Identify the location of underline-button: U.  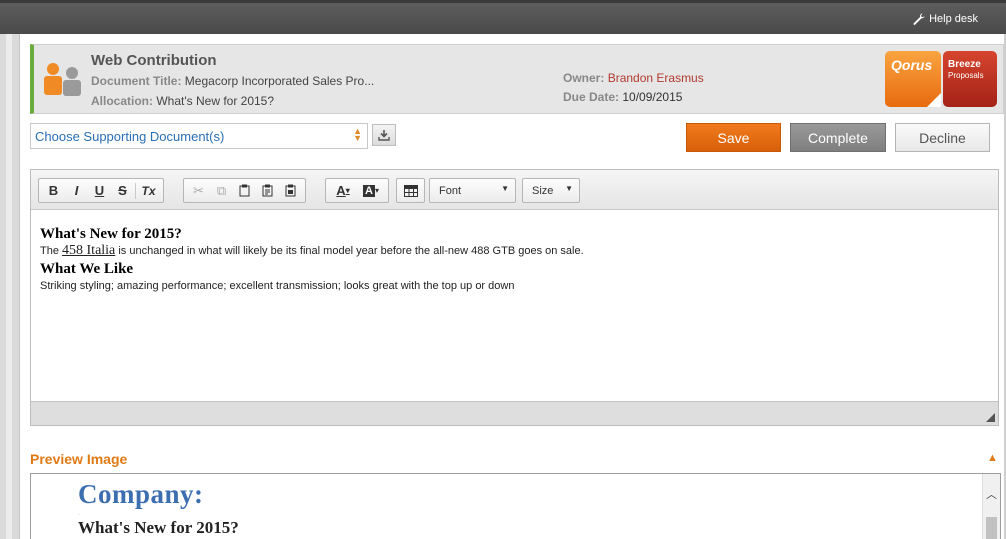
(99, 191).